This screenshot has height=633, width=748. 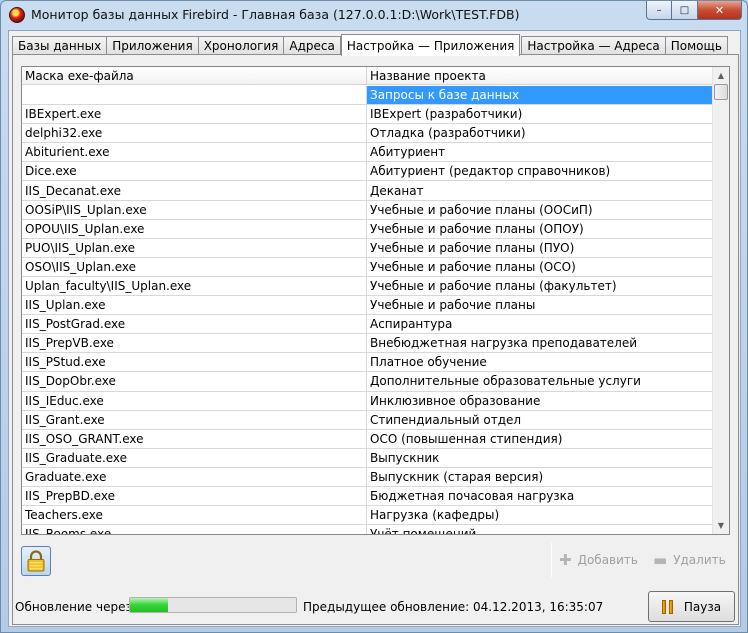 I want to click on table-row: Abiturient.exe Абитуриент, so click(x=368, y=153).